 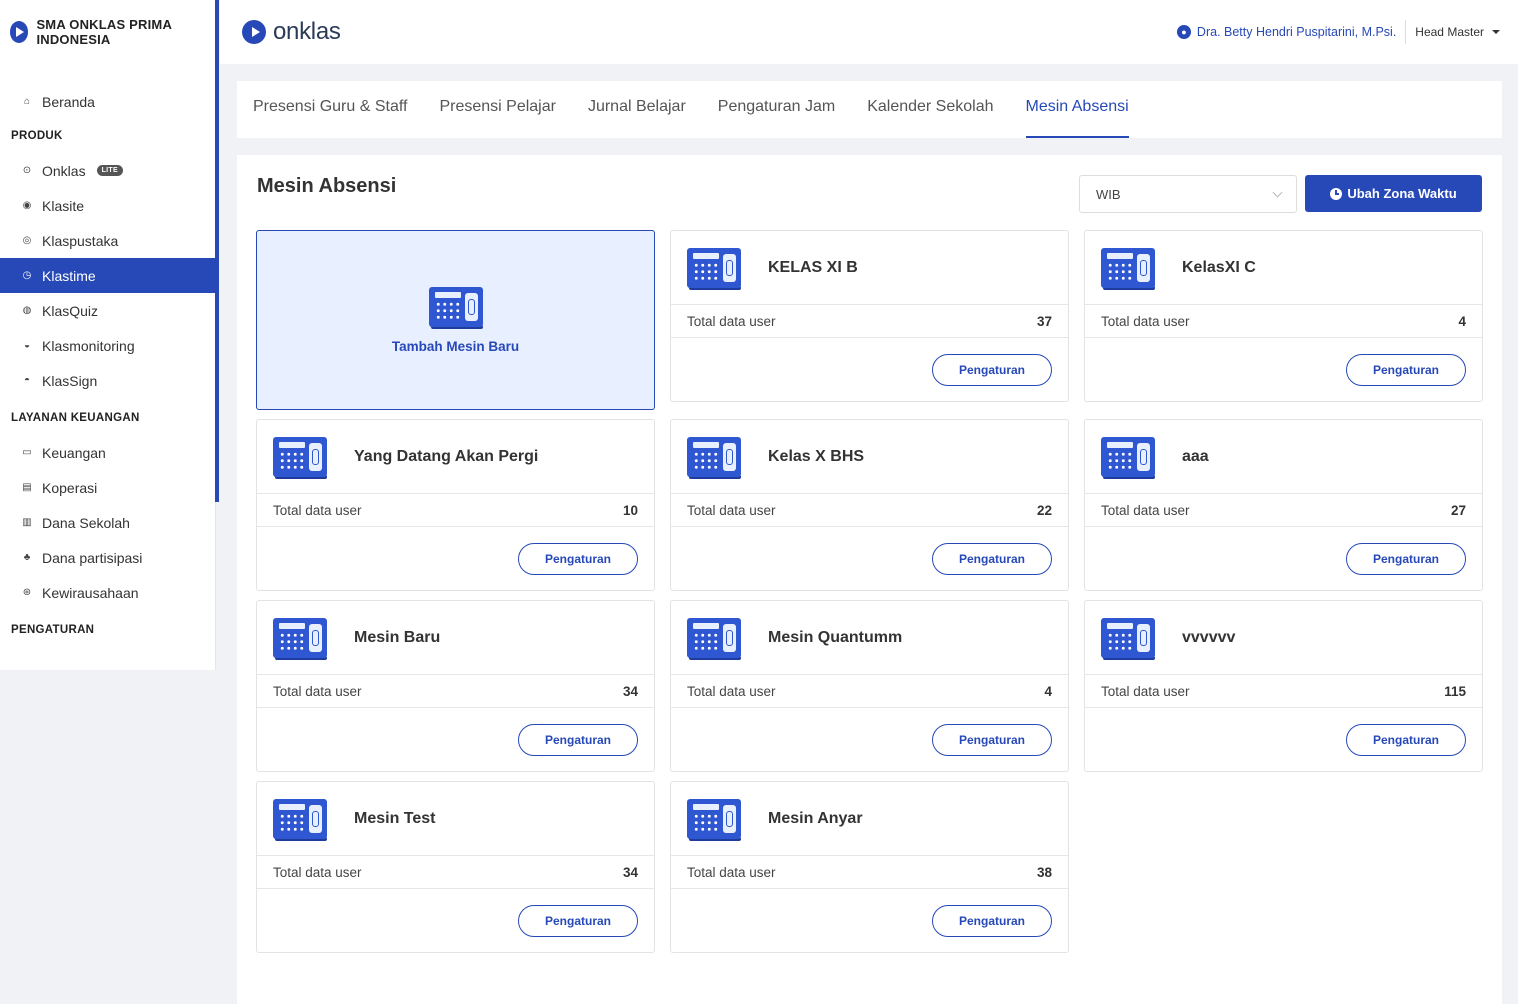 What do you see at coordinates (835, 637) in the screenshot?
I see `machine-name: Mesin Quantumm` at bounding box center [835, 637].